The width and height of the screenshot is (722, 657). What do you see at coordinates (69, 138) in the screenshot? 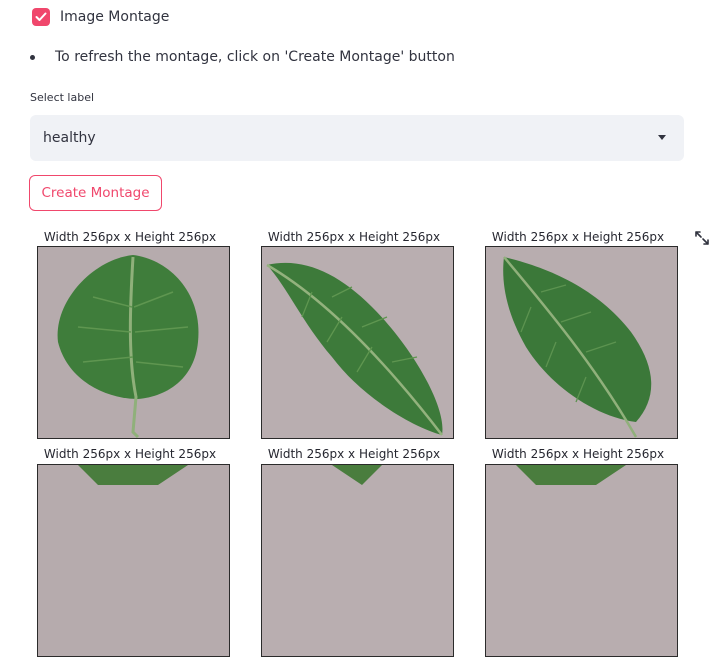
I see `select-value: healthy` at bounding box center [69, 138].